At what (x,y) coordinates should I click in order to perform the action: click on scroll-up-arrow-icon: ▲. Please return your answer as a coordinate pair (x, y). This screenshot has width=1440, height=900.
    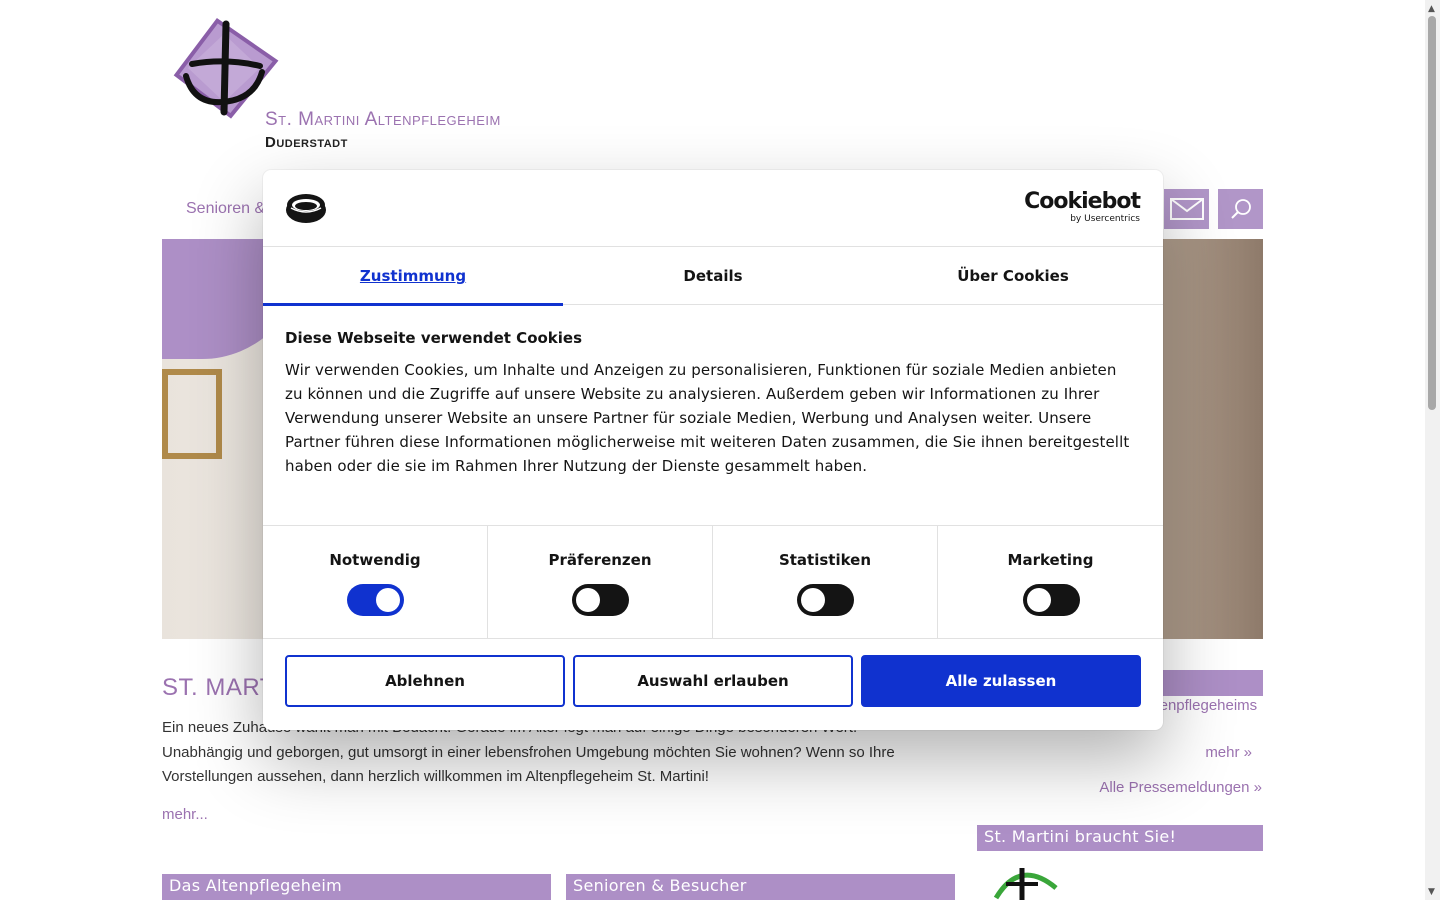
    Looking at the image, I should click on (1431, 9).